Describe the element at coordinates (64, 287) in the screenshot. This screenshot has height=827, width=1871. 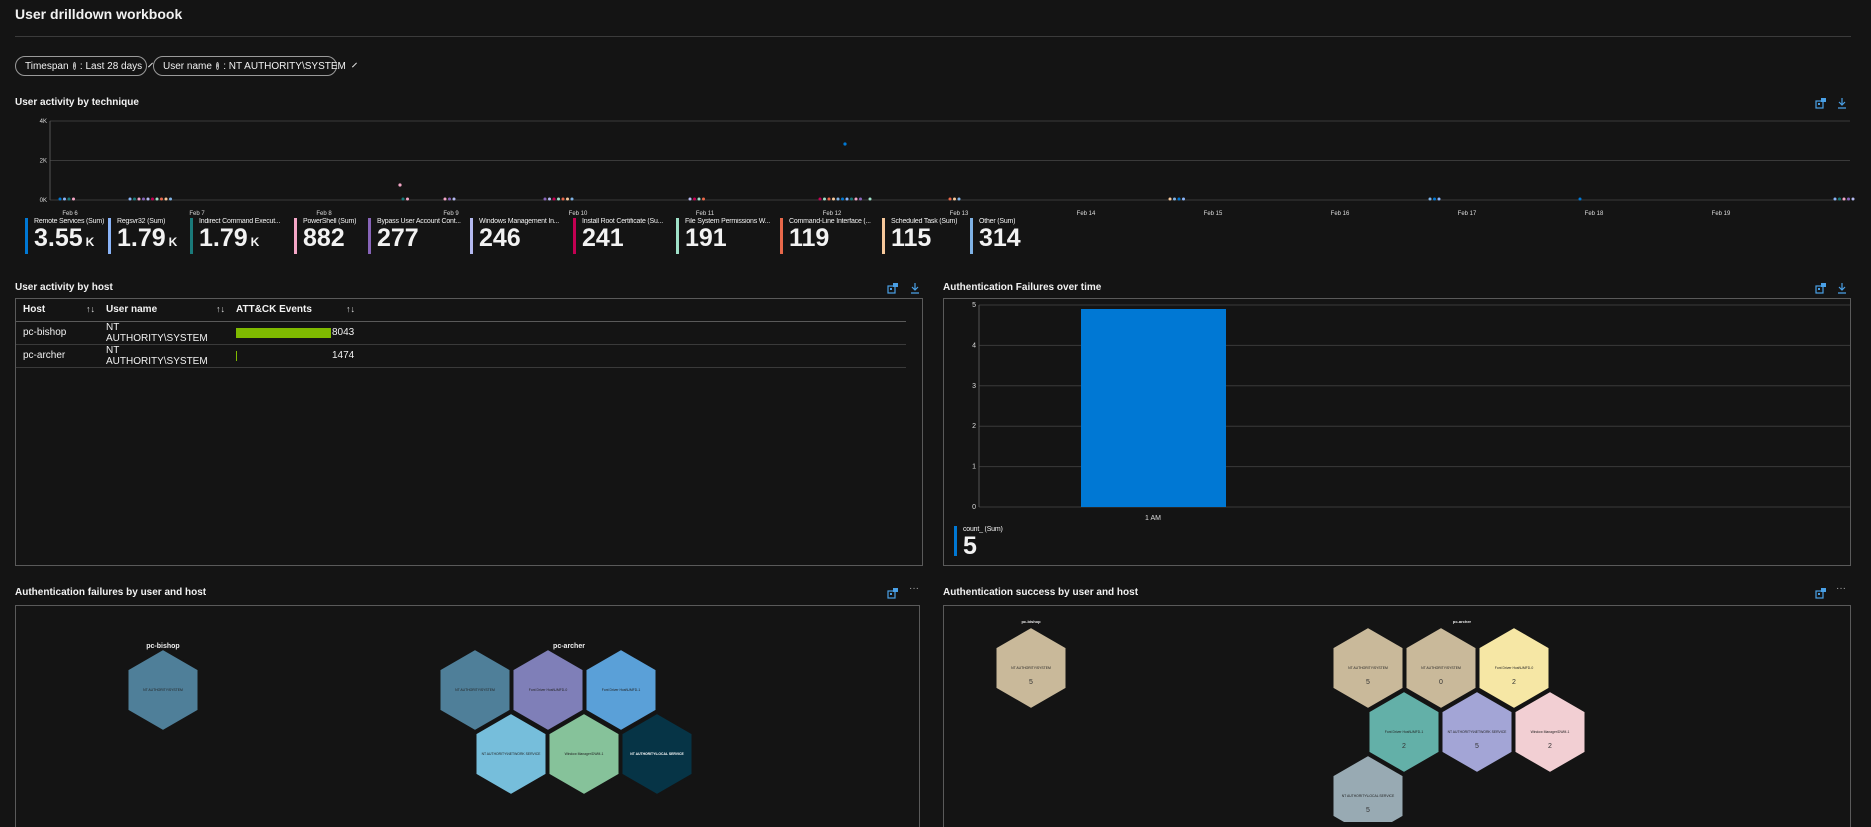
I see `host-section-title: User activity by host` at that location.